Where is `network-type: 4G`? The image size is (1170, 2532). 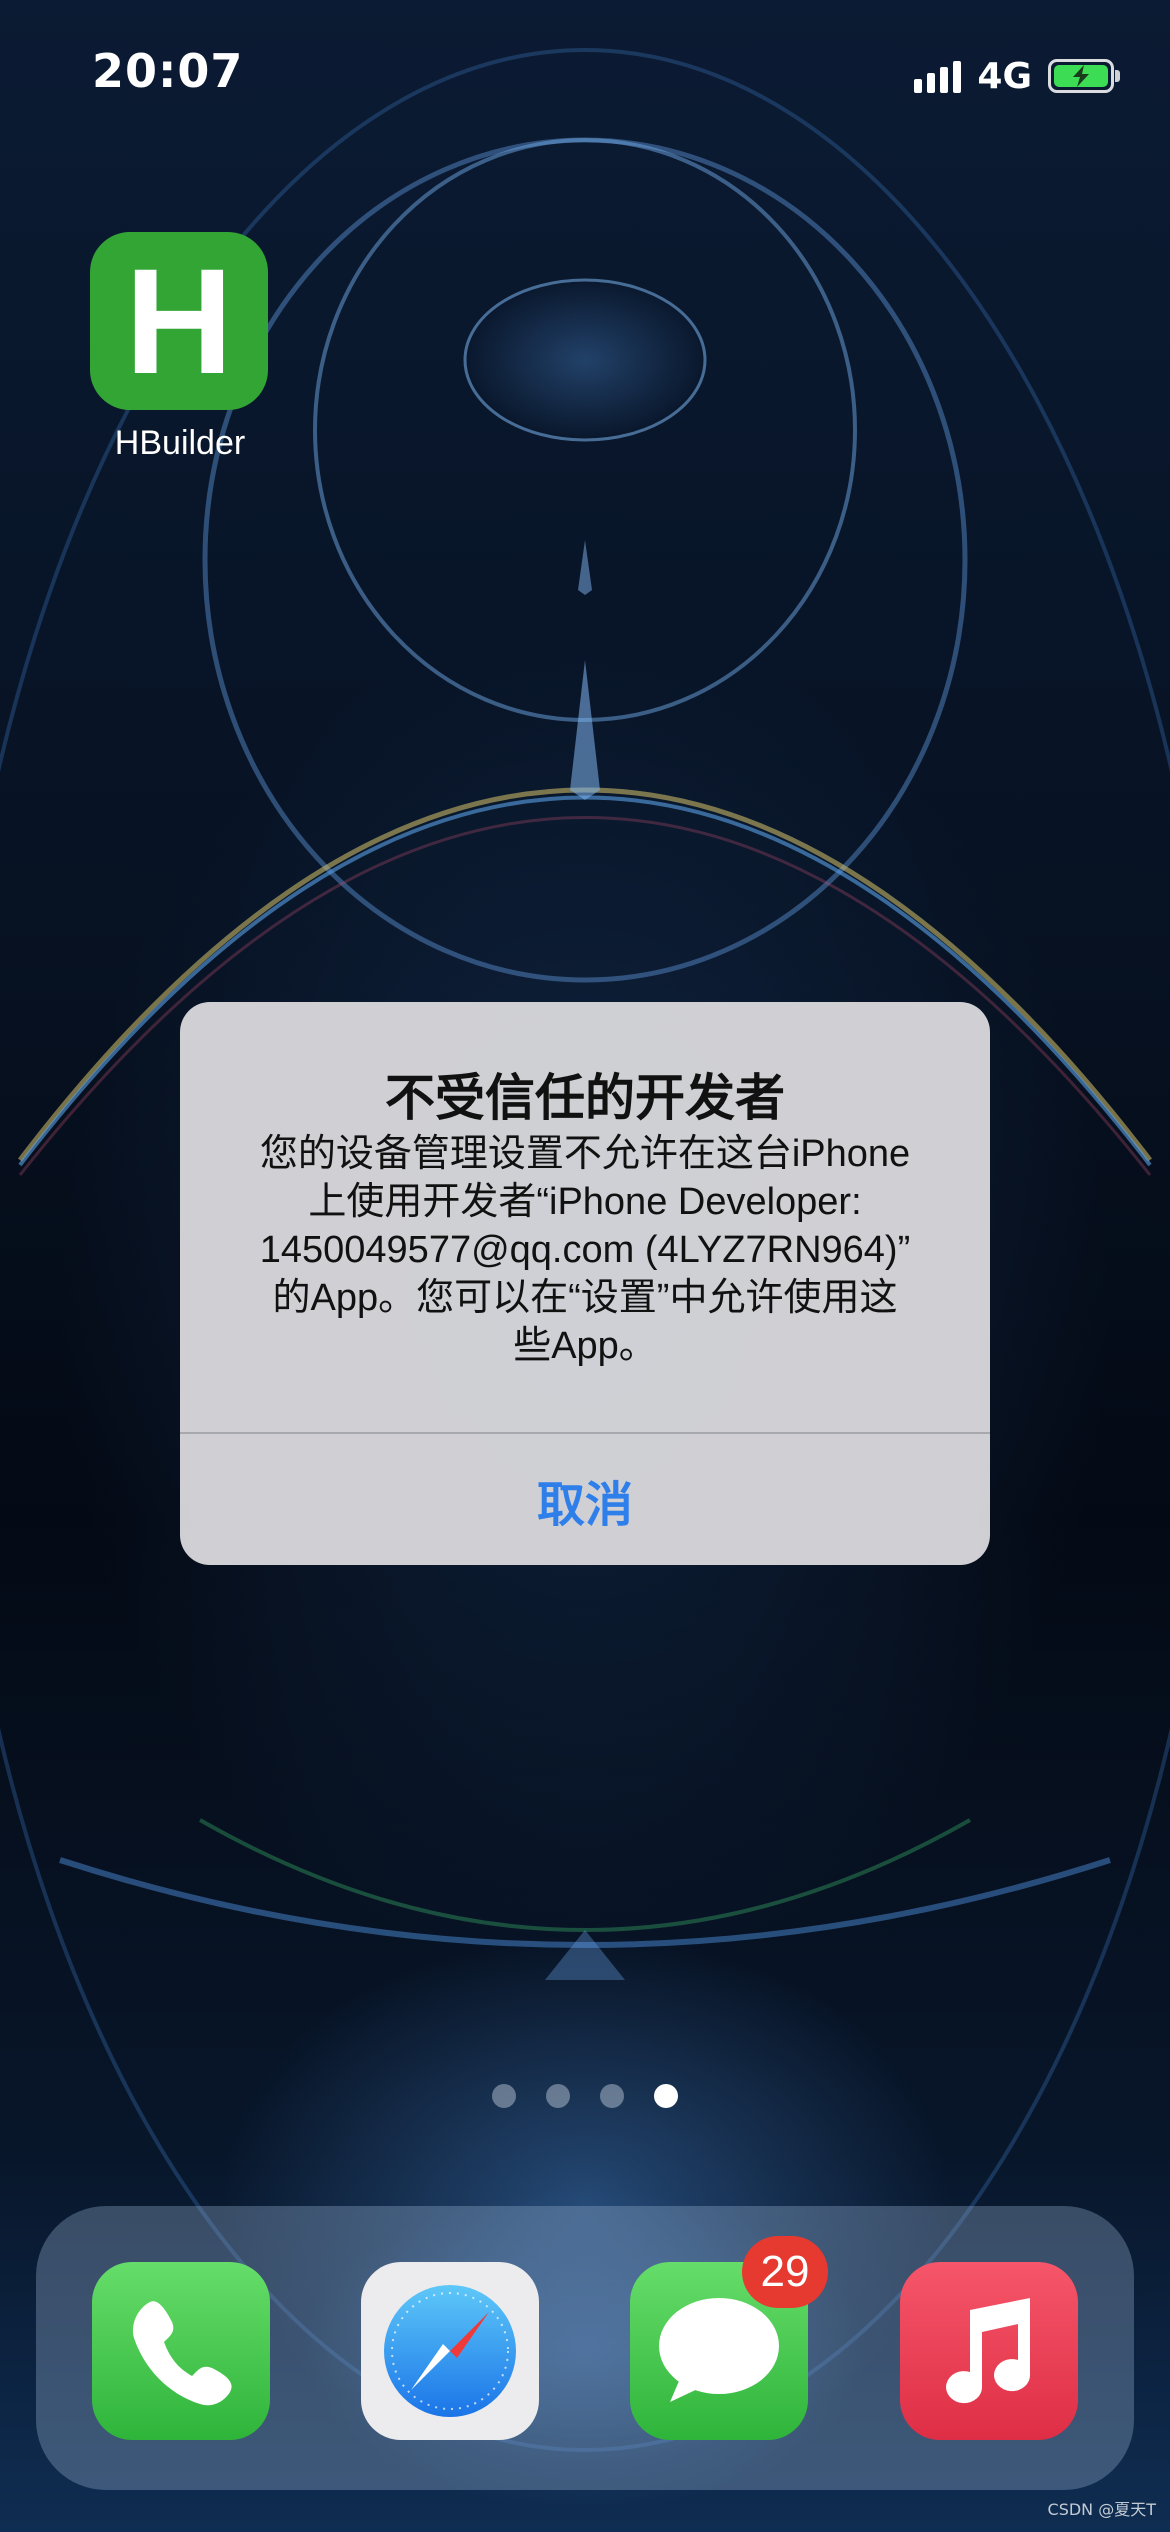
network-type: 4G is located at coordinates (1004, 76).